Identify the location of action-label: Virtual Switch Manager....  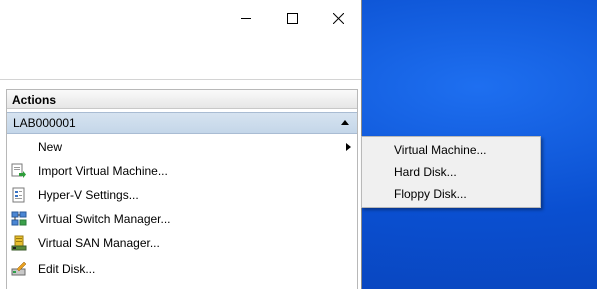
(104, 219).